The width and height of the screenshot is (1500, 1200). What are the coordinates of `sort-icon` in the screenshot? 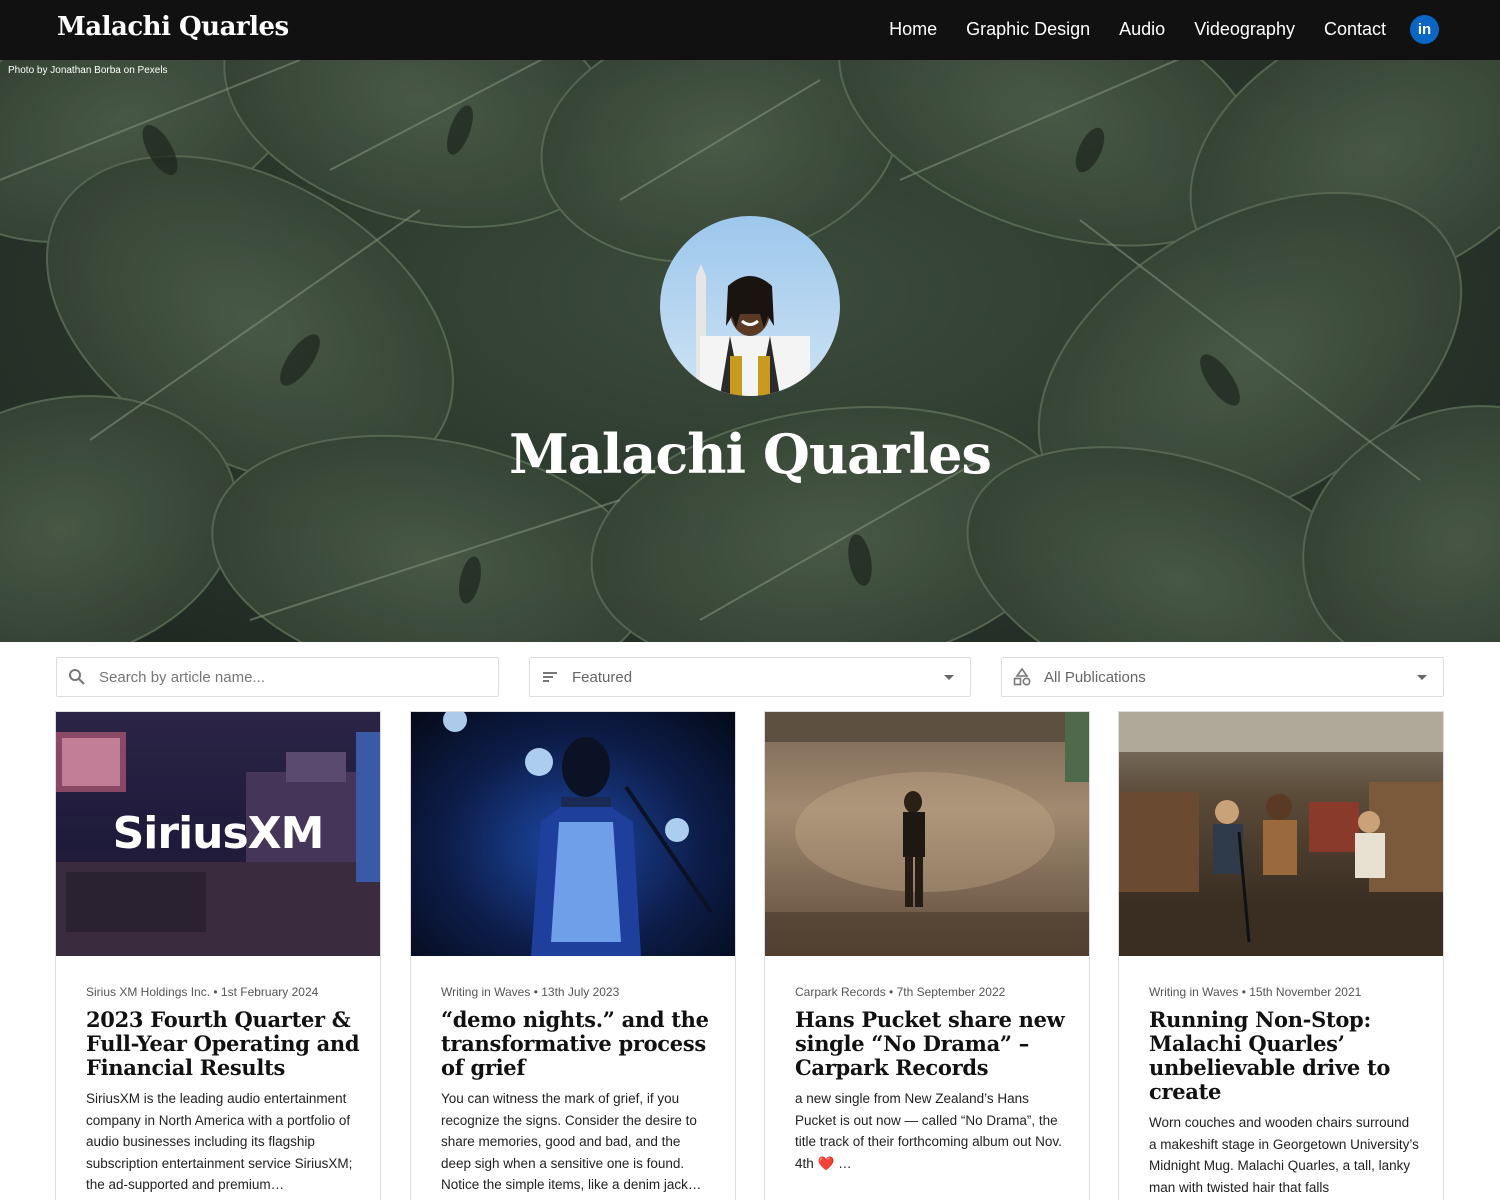 It's located at (550, 677).